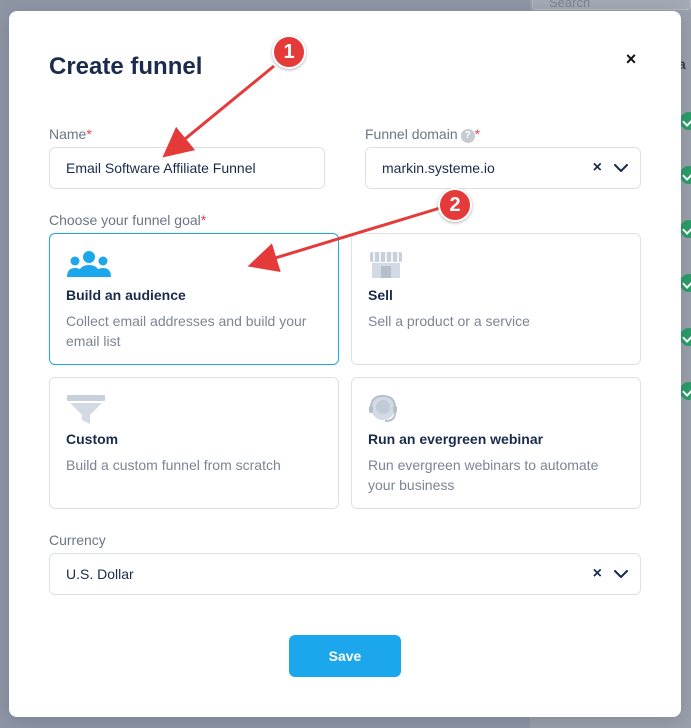  What do you see at coordinates (289, 52) in the screenshot?
I see `annotation-badge-1: 1` at bounding box center [289, 52].